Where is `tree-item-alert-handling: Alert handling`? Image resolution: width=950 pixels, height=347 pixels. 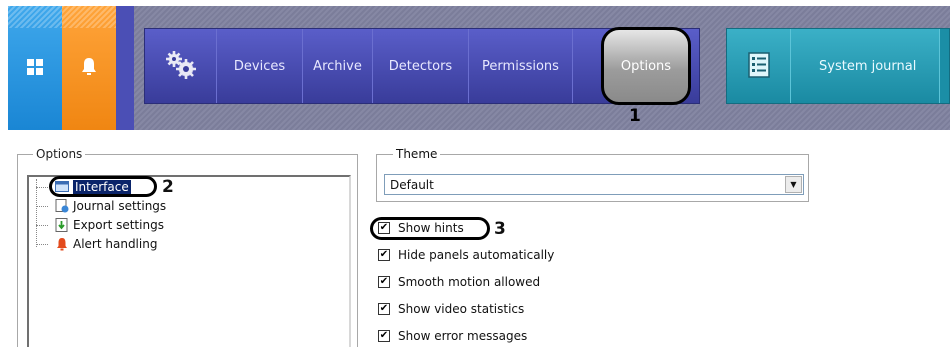 tree-item-alert-handling: Alert handling is located at coordinates (106, 244).